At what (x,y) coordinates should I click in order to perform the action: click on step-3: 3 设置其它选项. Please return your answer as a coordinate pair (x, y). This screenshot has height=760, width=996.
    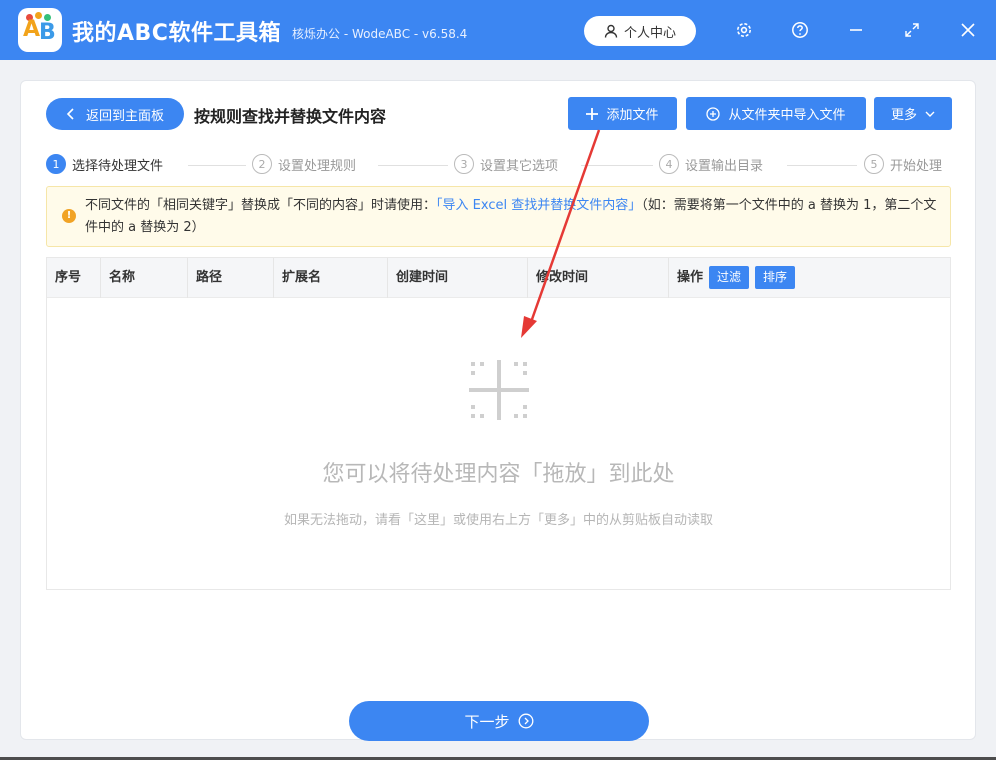
    Looking at the image, I should click on (506, 164).